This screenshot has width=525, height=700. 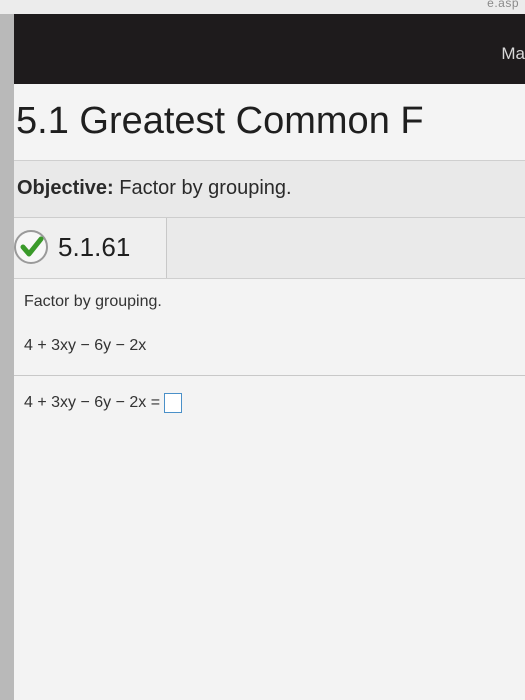 What do you see at coordinates (93, 301) in the screenshot?
I see `question-instruction: Factor by grouping.` at bounding box center [93, 301].